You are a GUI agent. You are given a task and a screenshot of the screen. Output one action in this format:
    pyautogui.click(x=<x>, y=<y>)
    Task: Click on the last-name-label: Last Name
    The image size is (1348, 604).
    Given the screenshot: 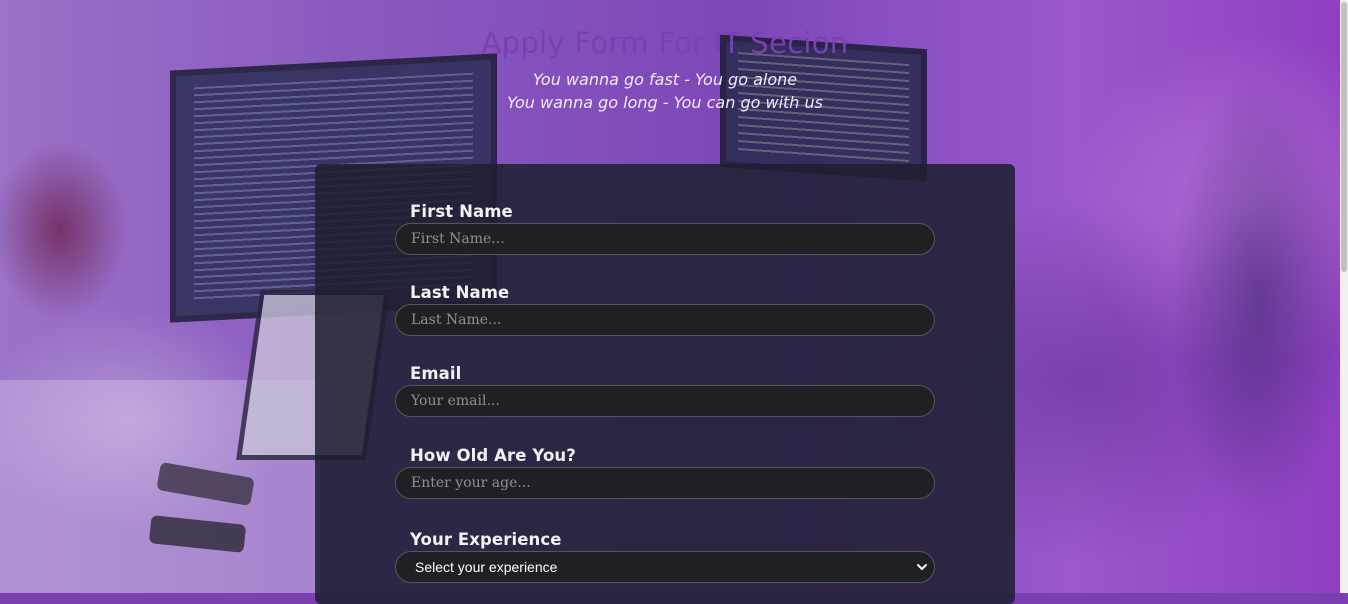 What is the action you would take?
    pyautogui.click(x=460, y=292)
    